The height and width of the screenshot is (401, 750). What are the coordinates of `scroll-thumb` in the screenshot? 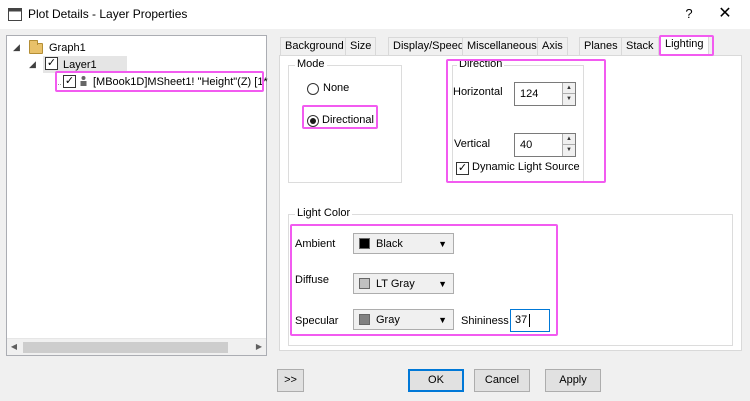 It's located at (125, 347).